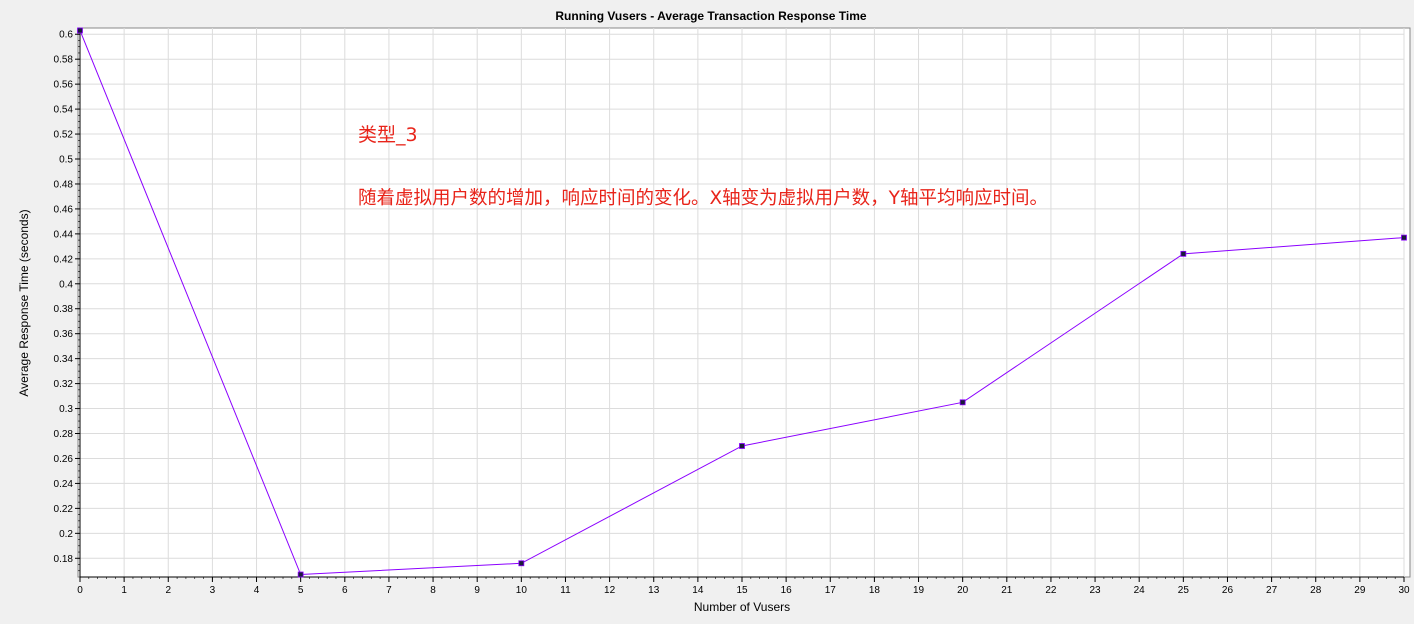 Image resolution: width=1414 pixels, height=624 pixels. I want to click on x-tick-label: 28, so click(1316, 590).